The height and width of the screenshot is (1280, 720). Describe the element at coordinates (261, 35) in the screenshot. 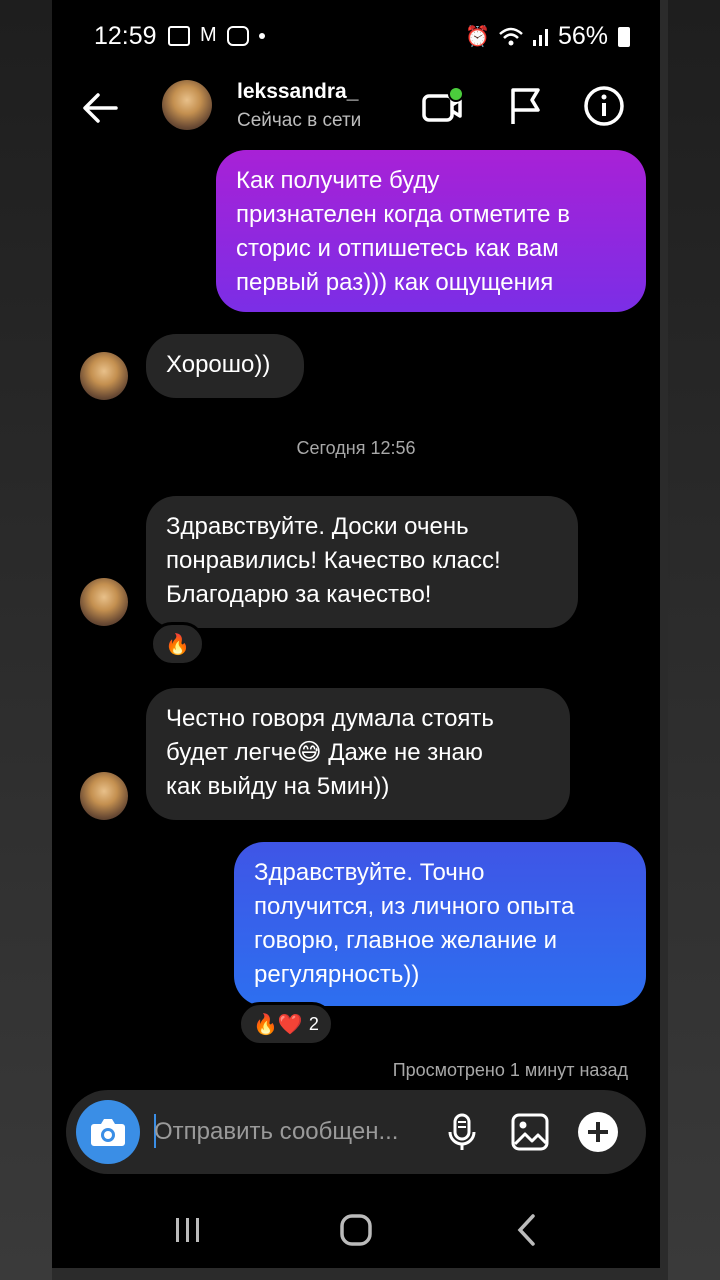

I see `more-notifications-dot` at that location.